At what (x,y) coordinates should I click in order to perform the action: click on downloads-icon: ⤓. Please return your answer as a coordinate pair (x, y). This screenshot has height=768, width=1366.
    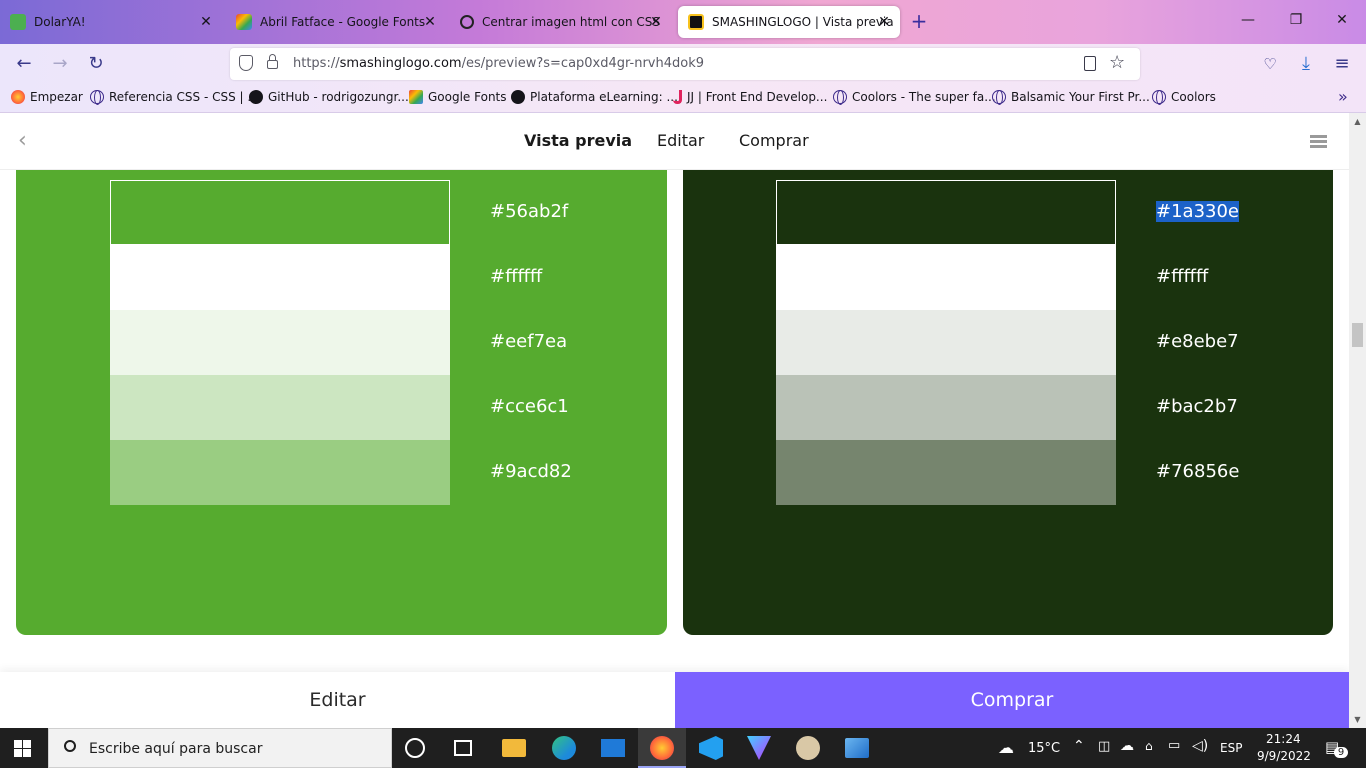
    Looking at the image, I should click on (1306, 64).